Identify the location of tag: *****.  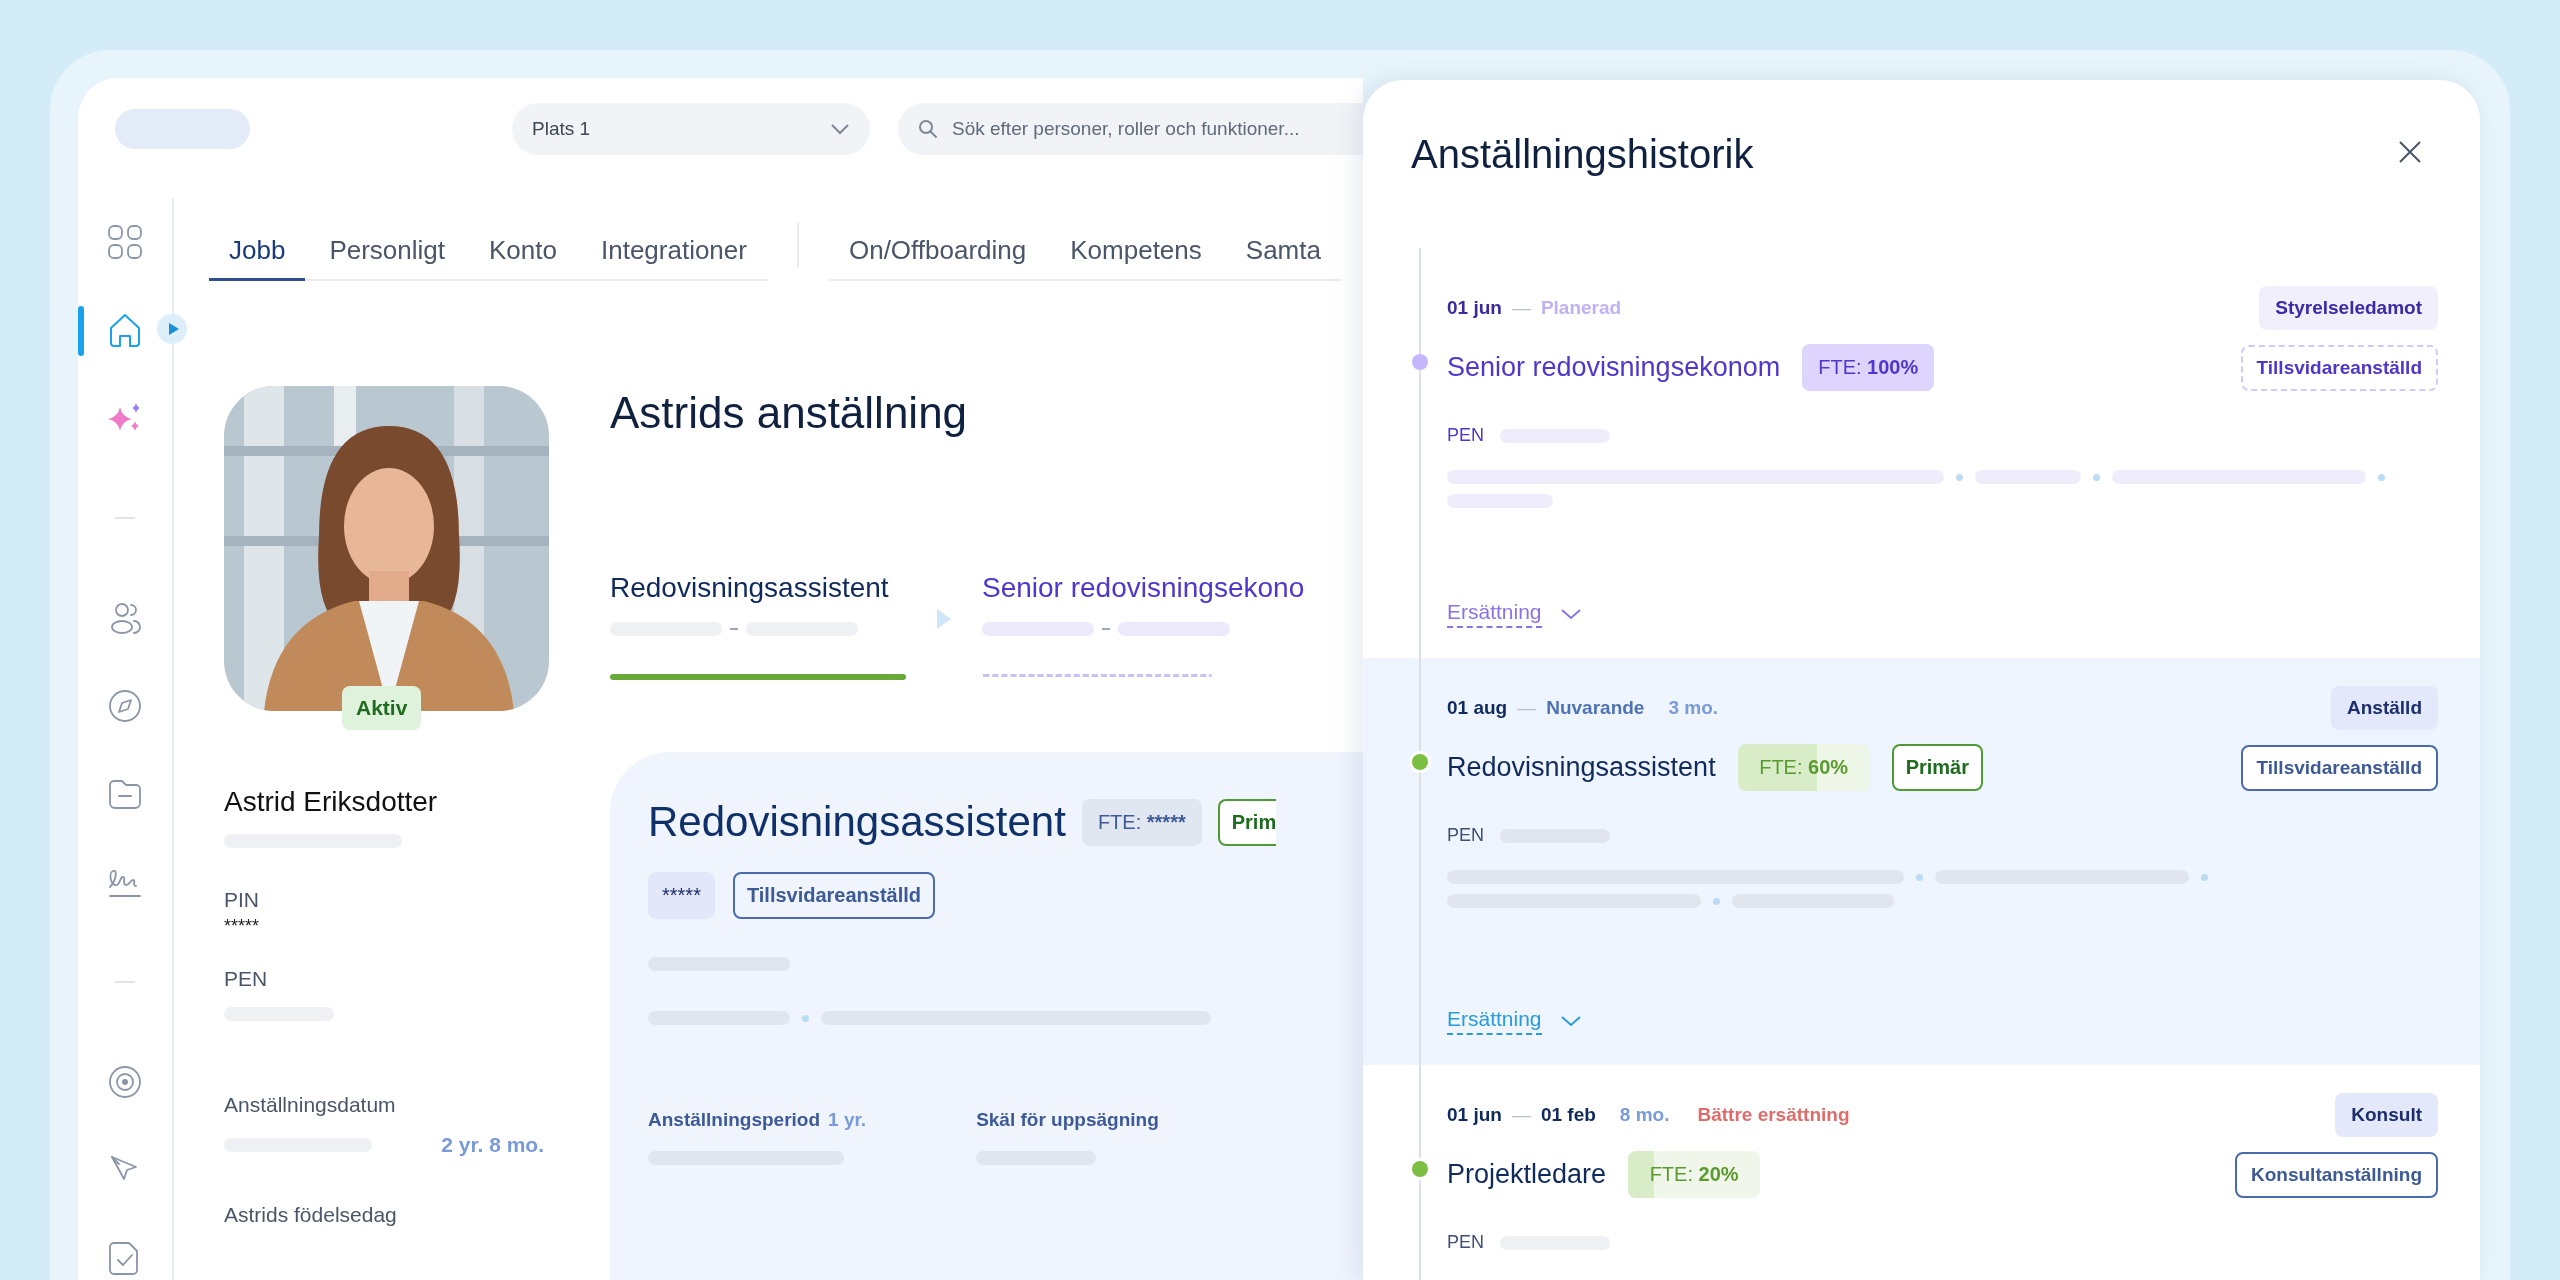
(681, 895).